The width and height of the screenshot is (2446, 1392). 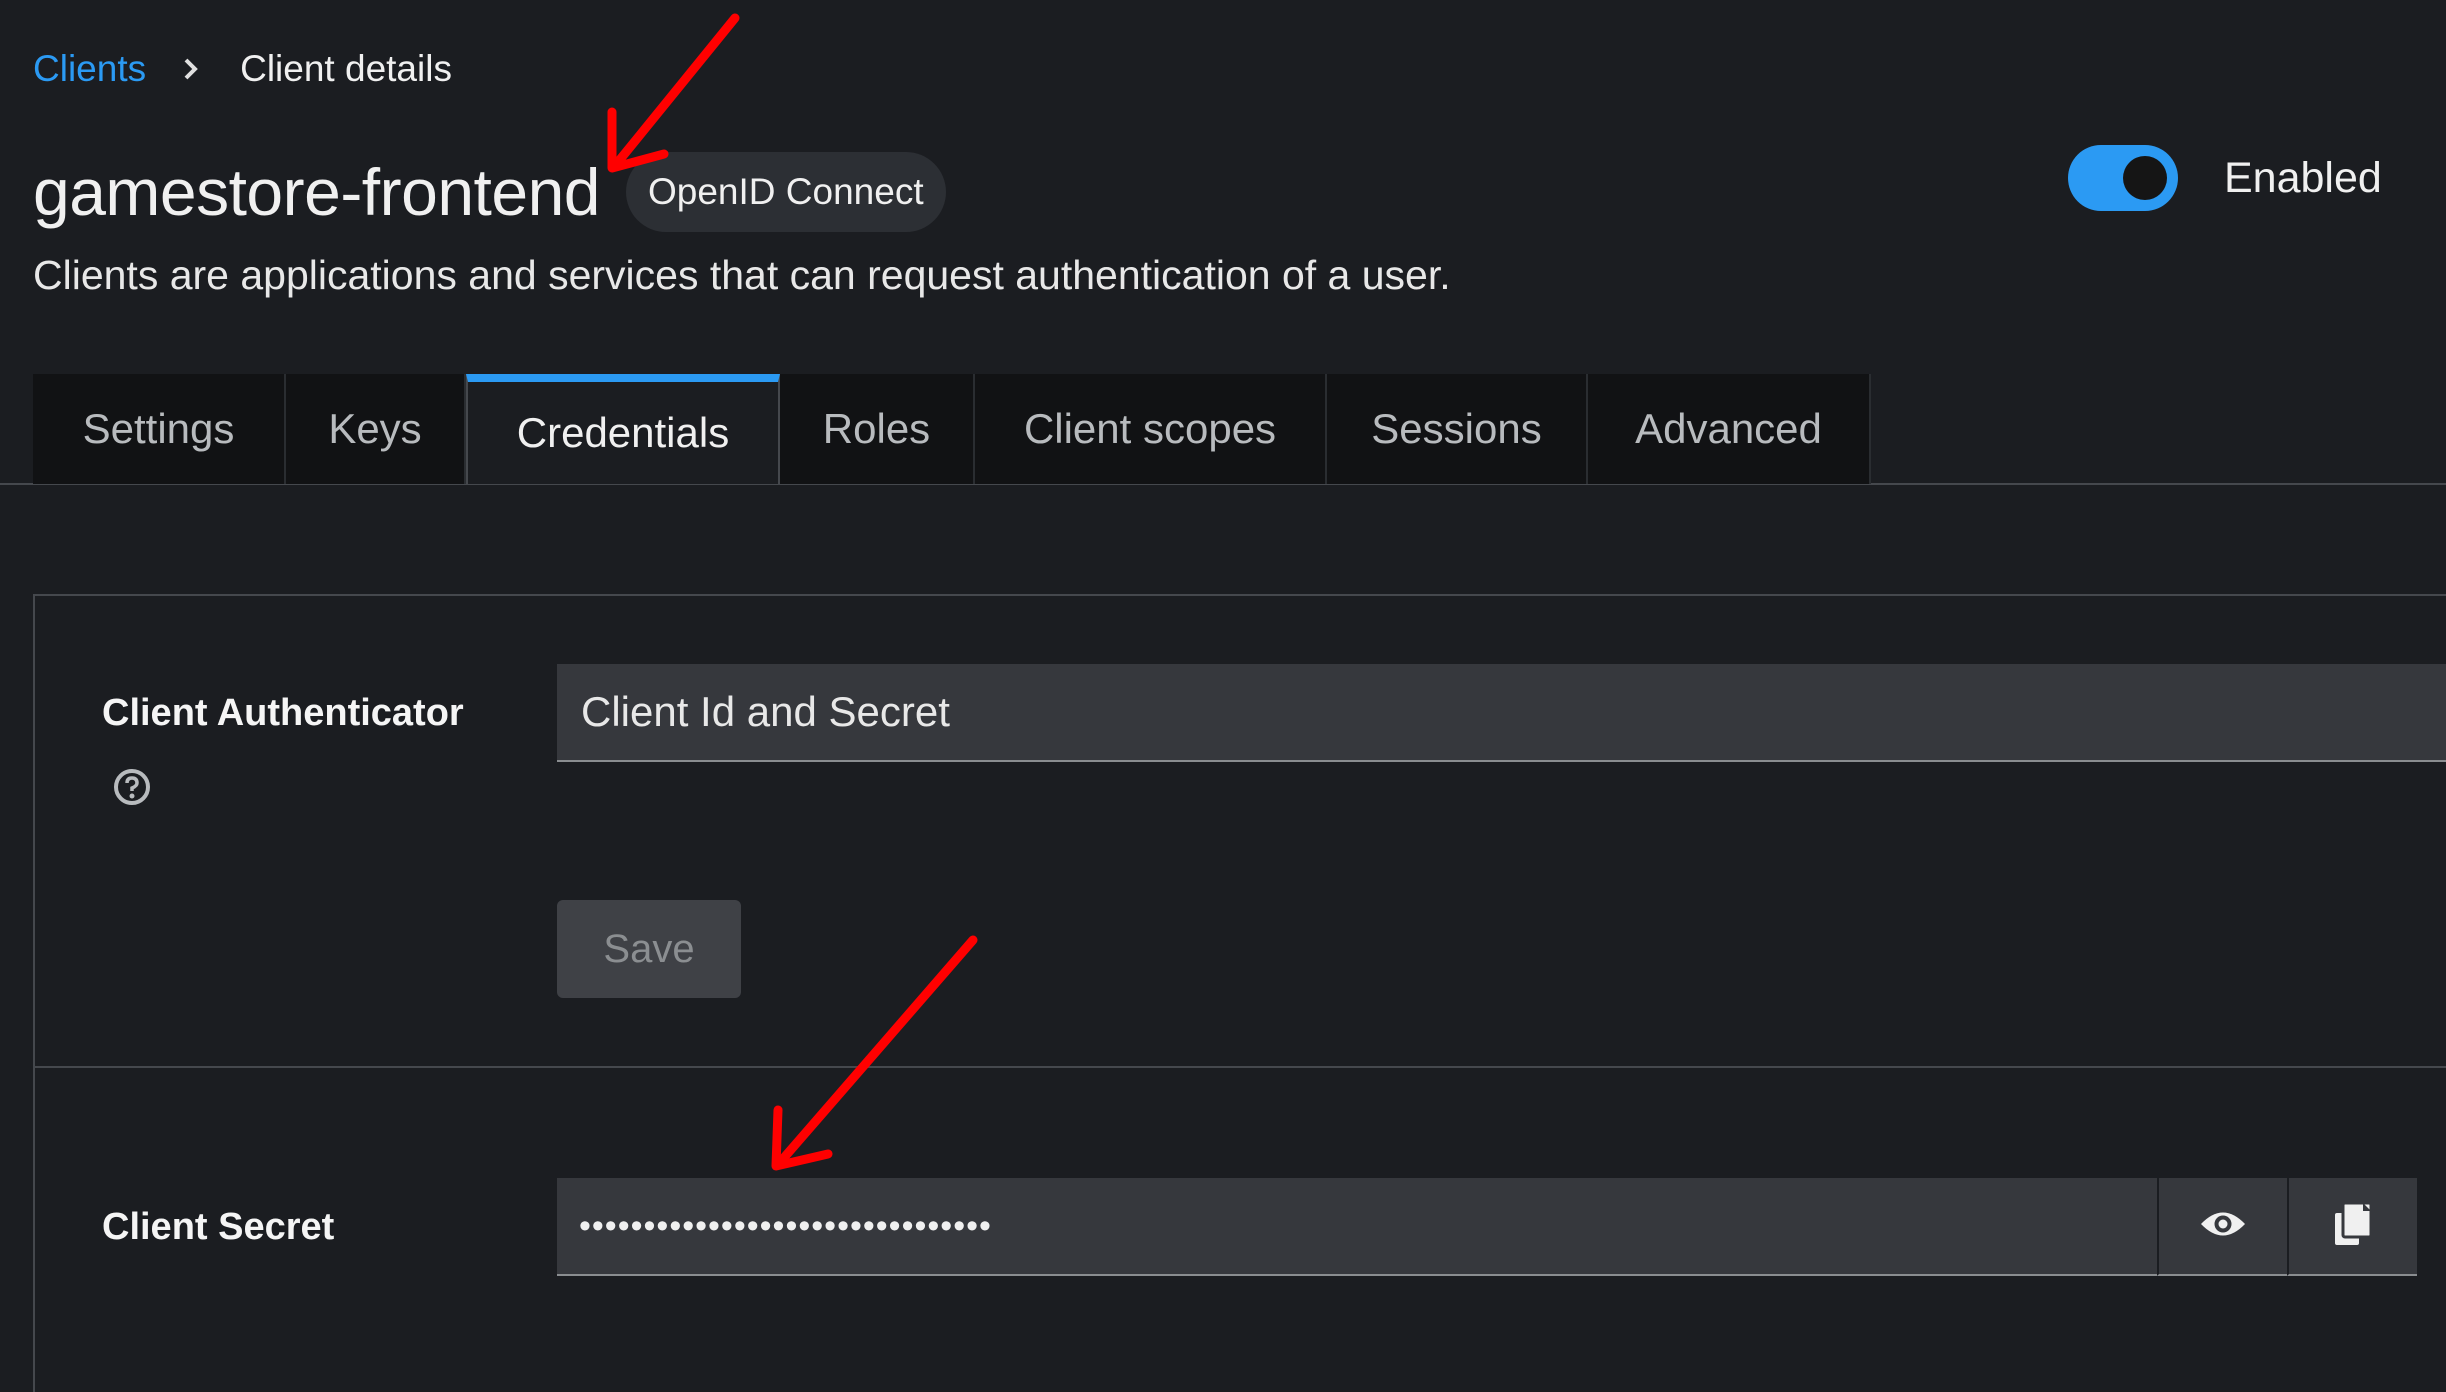 I want to click on help-circle-icon, so click(x=132, y=787).